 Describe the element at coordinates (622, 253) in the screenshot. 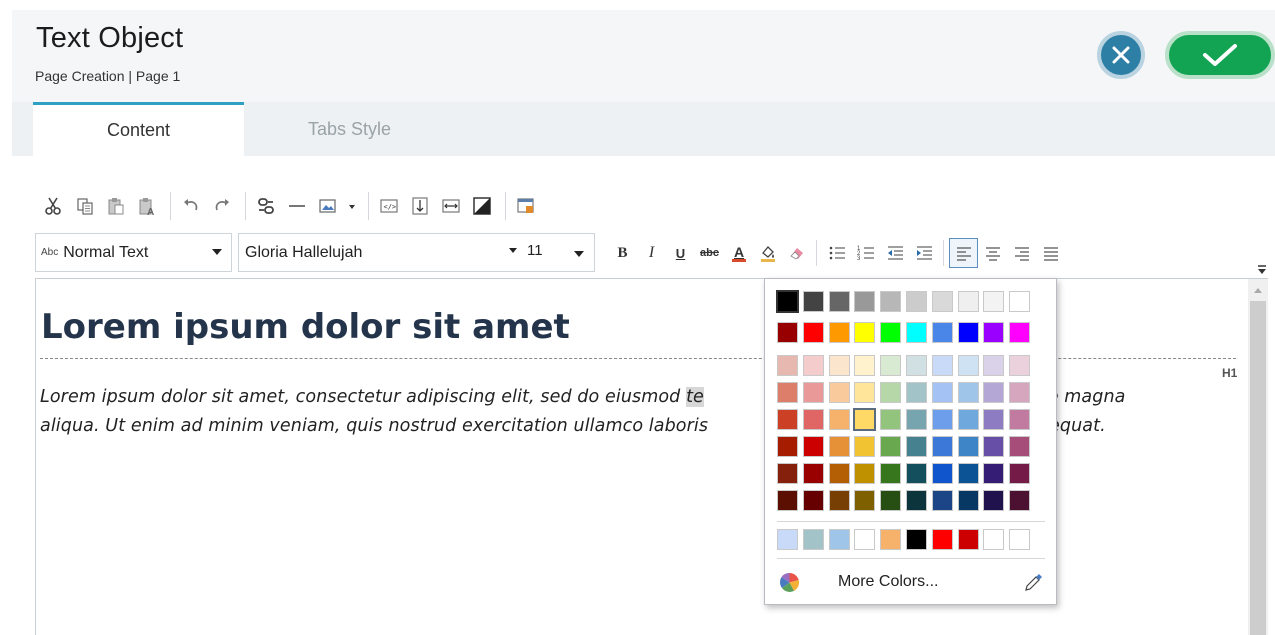

I see `bold-button: B` at that location.